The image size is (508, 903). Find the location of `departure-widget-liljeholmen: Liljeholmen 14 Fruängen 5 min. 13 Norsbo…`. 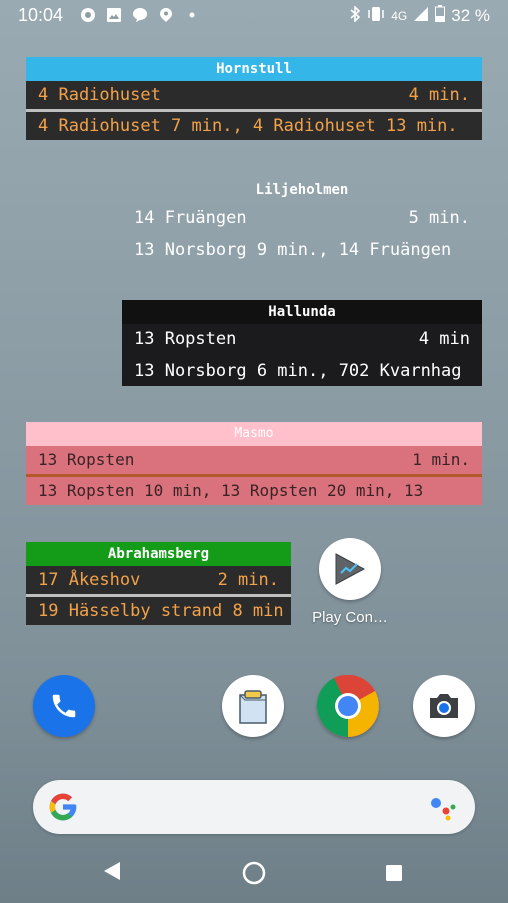

departure-widget-liljeholmen: Liljeholmen 14 Fruängen 5 min. 13 Norsbo… is located at coordinates (302, 222).